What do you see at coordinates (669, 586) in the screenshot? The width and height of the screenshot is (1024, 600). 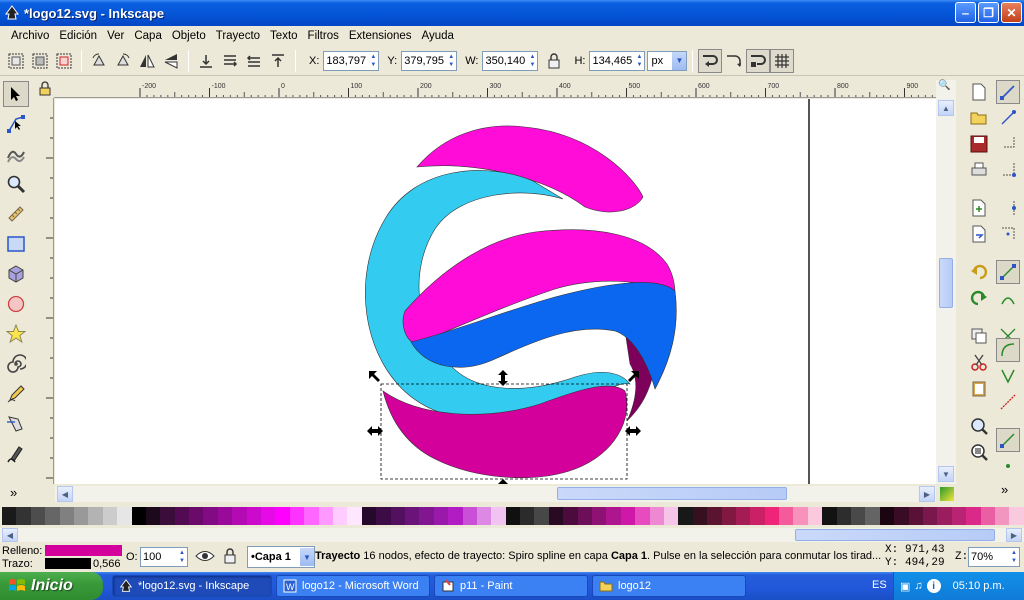 I see `task-folder: logo12` at bounding box center [669, 586].